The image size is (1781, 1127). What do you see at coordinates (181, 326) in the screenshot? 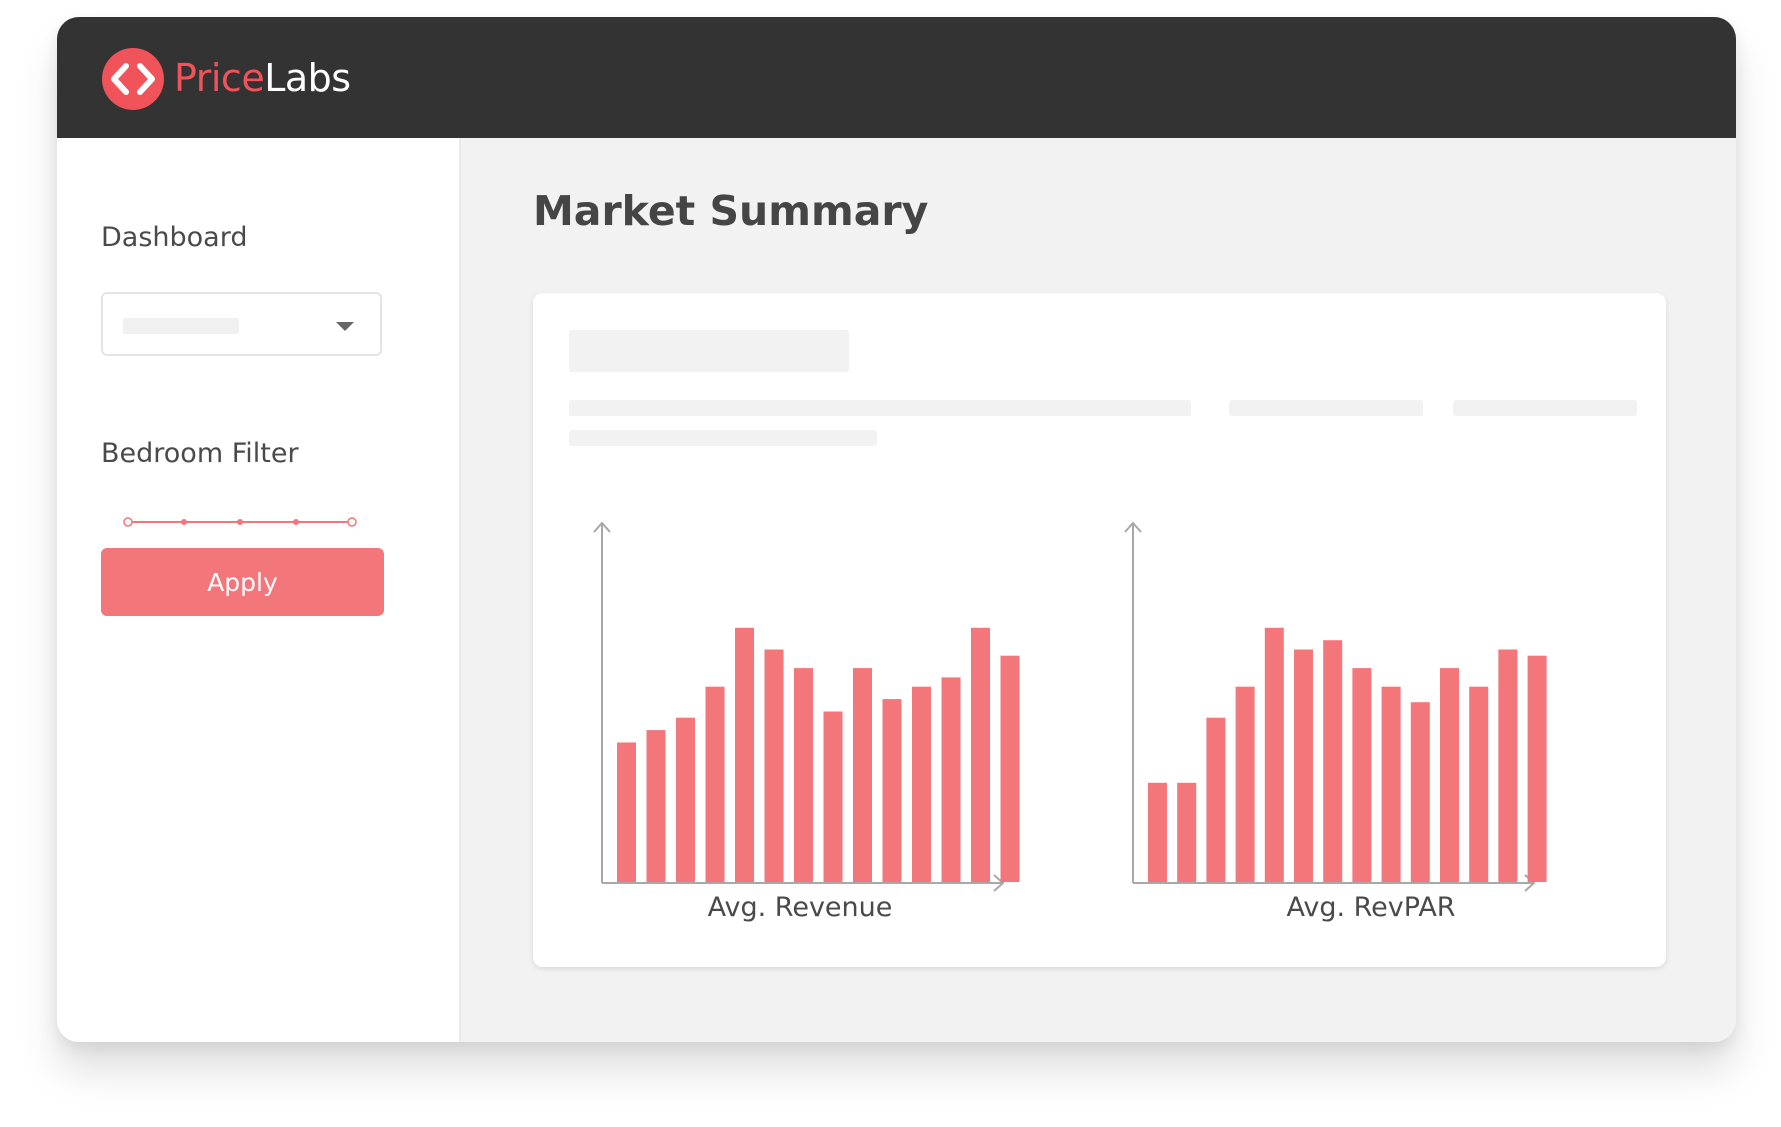
I see `select-value-placeholder` at bounding box center [181, 326].